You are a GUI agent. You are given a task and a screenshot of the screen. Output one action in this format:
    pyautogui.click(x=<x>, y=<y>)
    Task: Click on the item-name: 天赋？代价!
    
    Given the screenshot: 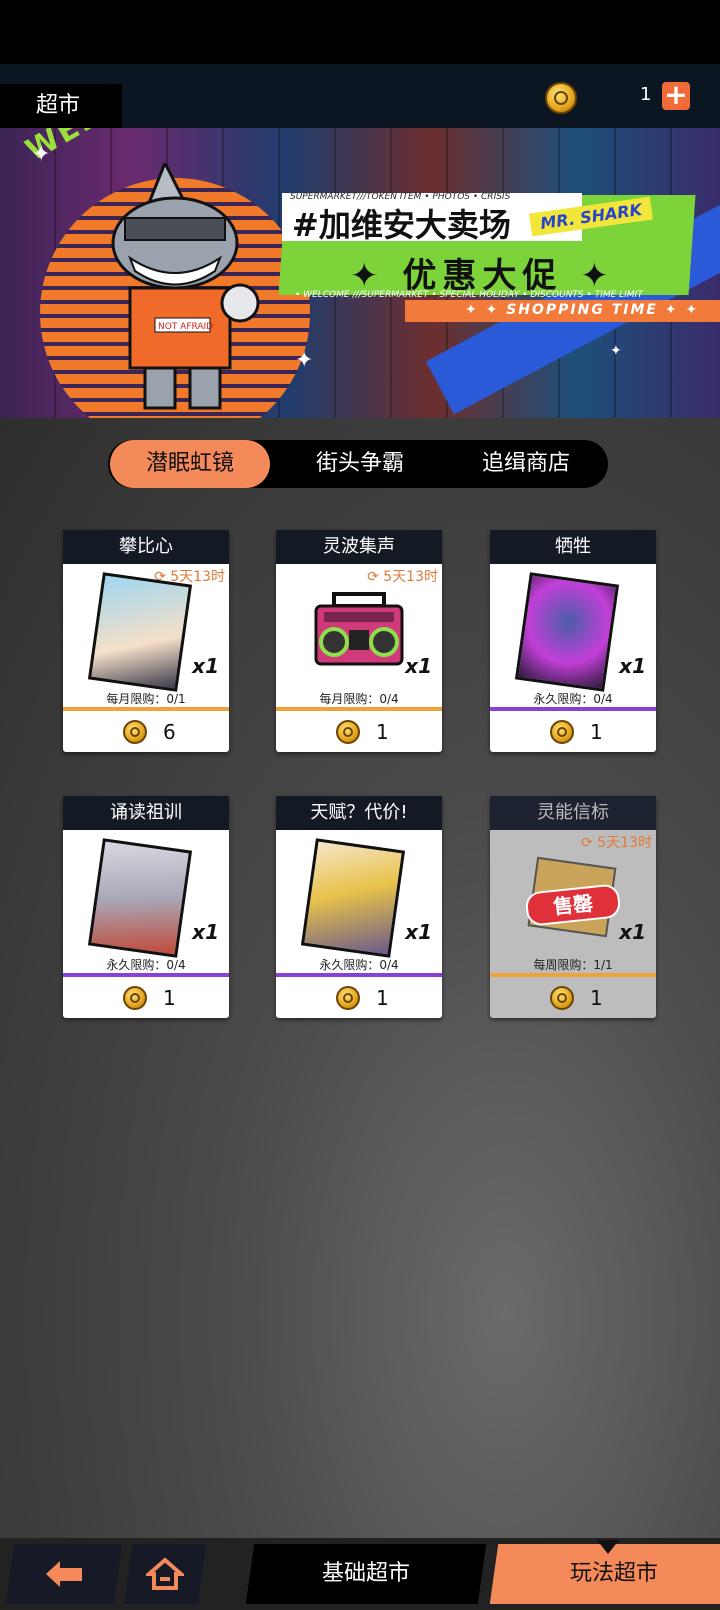 What is the action you would take?
    pyautogui.click(x=359, y=813)
    